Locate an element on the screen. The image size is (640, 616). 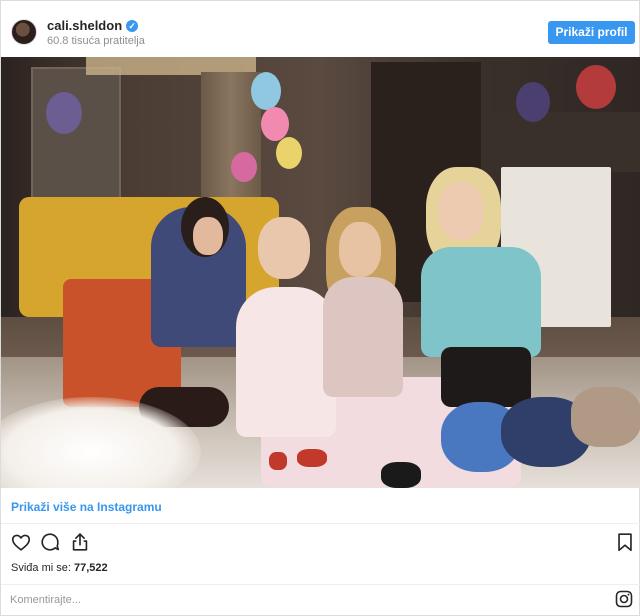
view-more-on-instagram-link: Prikaži više na Instagramu is located at coordinates (86, 507).